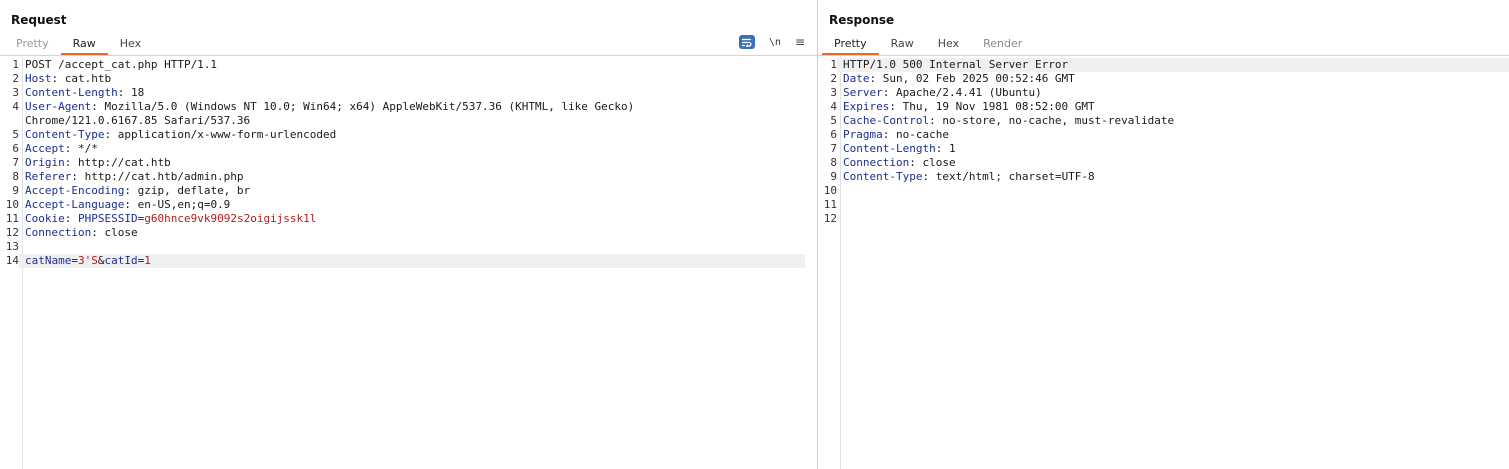 The width and height of the screenshot is (1509, 469). What do you see at coordinates (1058, 120) in the screenshot?
I see `header-value: no-store, no-cache, must-revalidate` at bounding box center [1058, 120].